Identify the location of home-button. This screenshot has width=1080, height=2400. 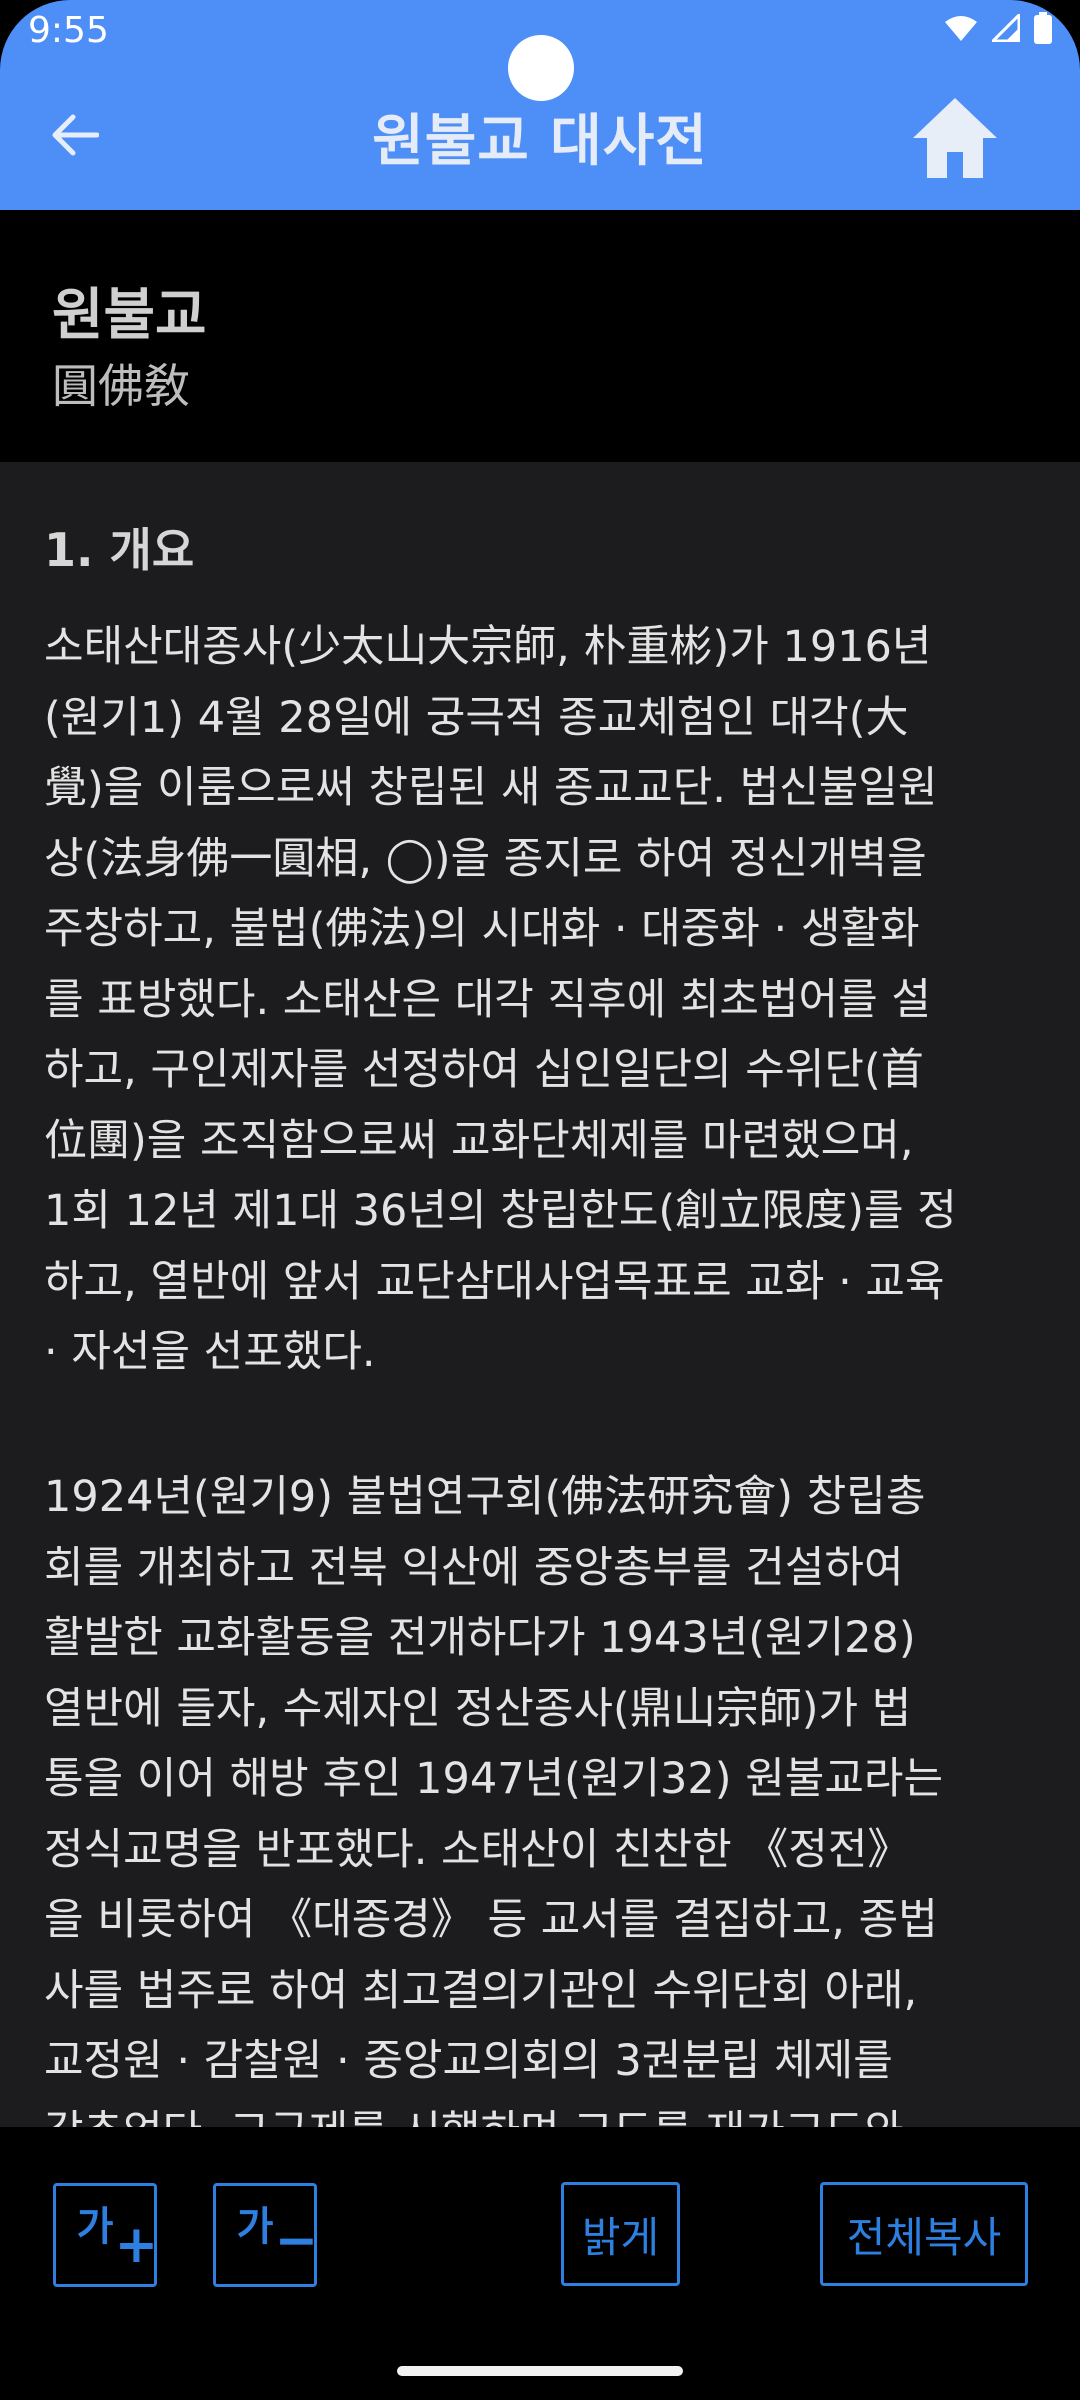
(955, 137).